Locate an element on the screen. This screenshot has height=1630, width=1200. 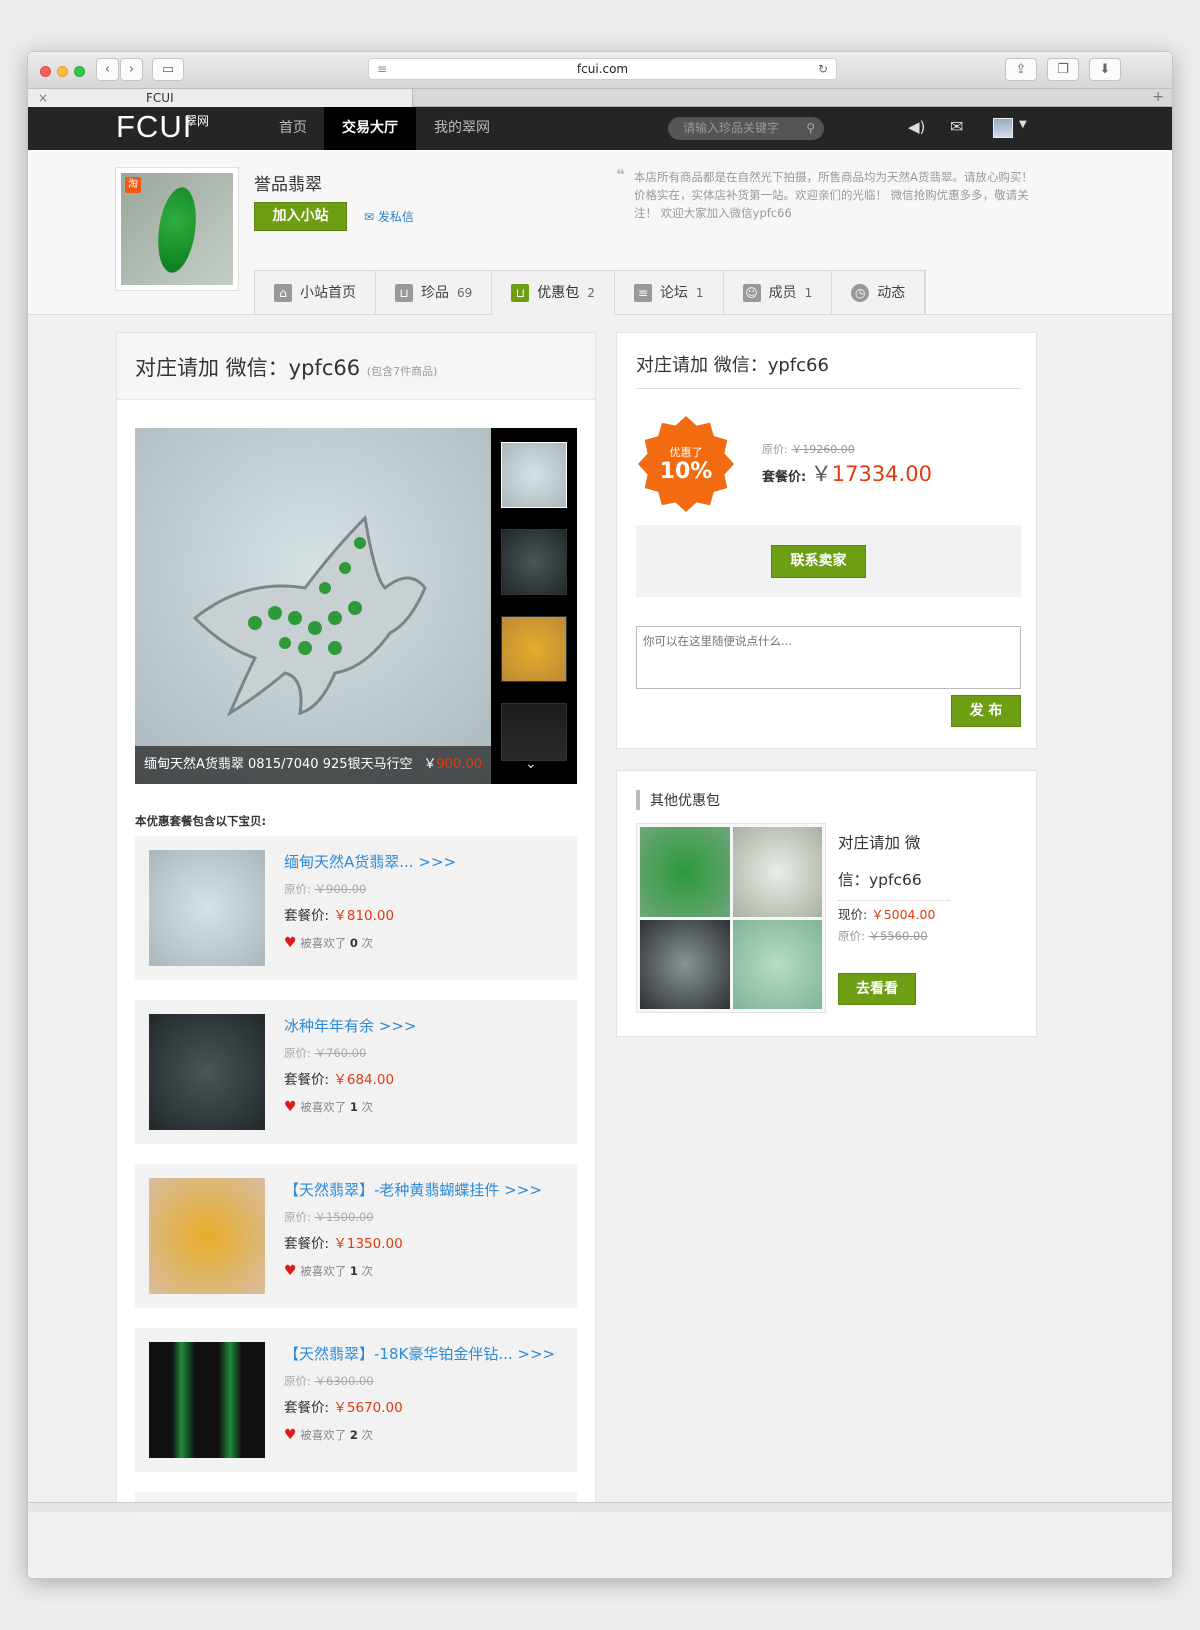
close-tab-icon: × is located at coordinates (43, 98).